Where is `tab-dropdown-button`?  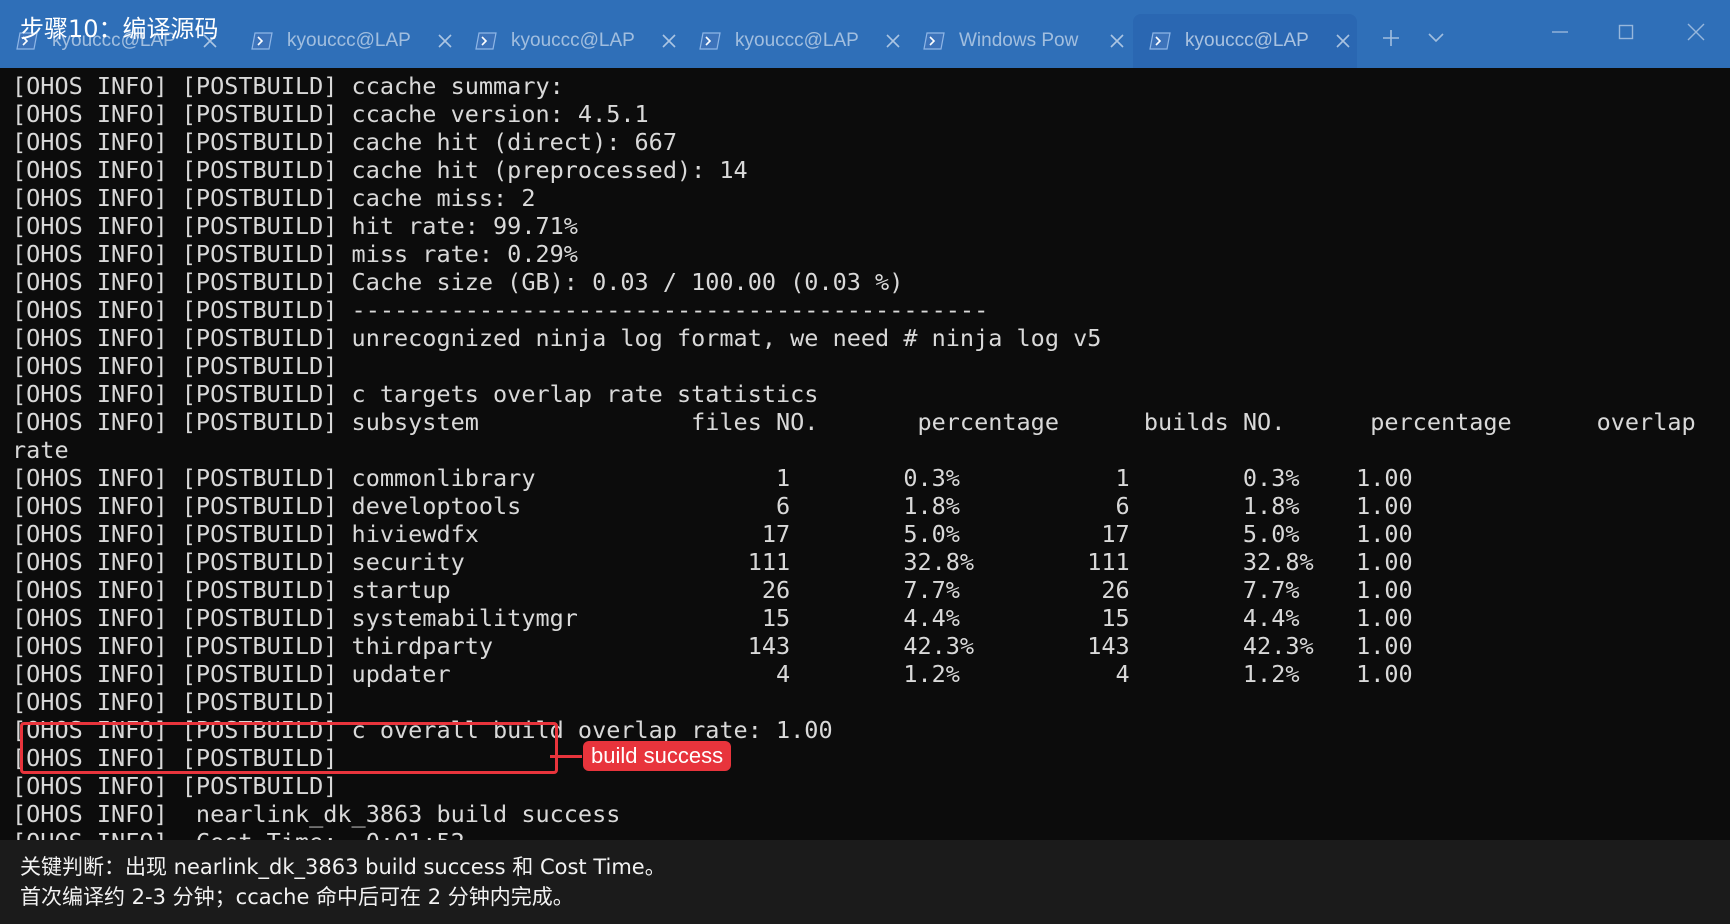
tab-dropdown-button is located at coordinates (1436, 38).